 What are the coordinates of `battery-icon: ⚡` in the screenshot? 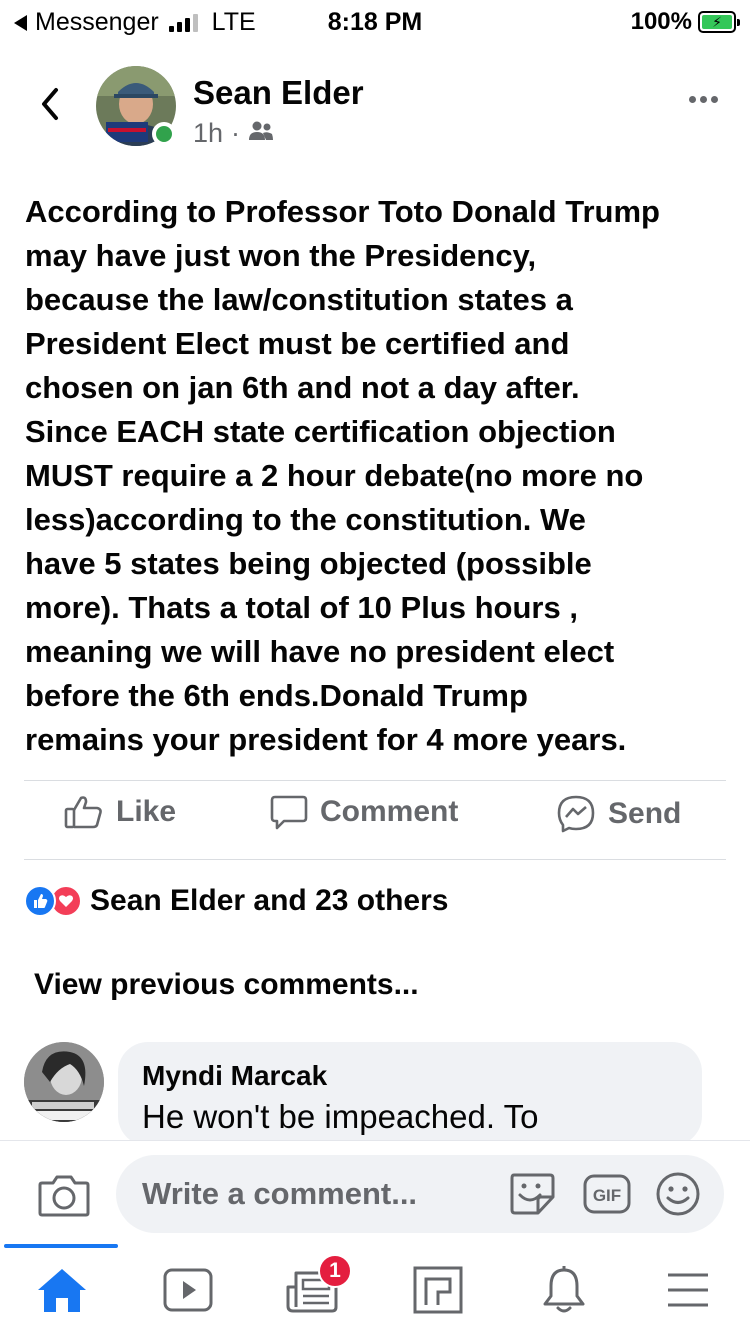 It's located at (719, 22).